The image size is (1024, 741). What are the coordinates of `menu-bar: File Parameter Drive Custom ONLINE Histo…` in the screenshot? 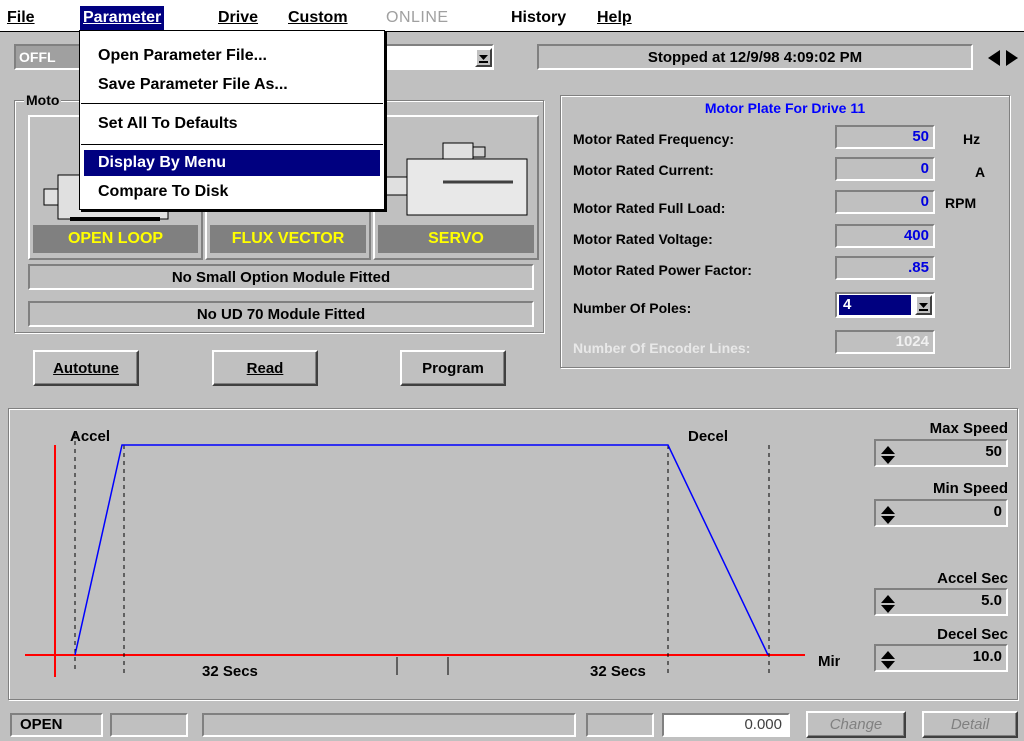 It's located at (512, 16).